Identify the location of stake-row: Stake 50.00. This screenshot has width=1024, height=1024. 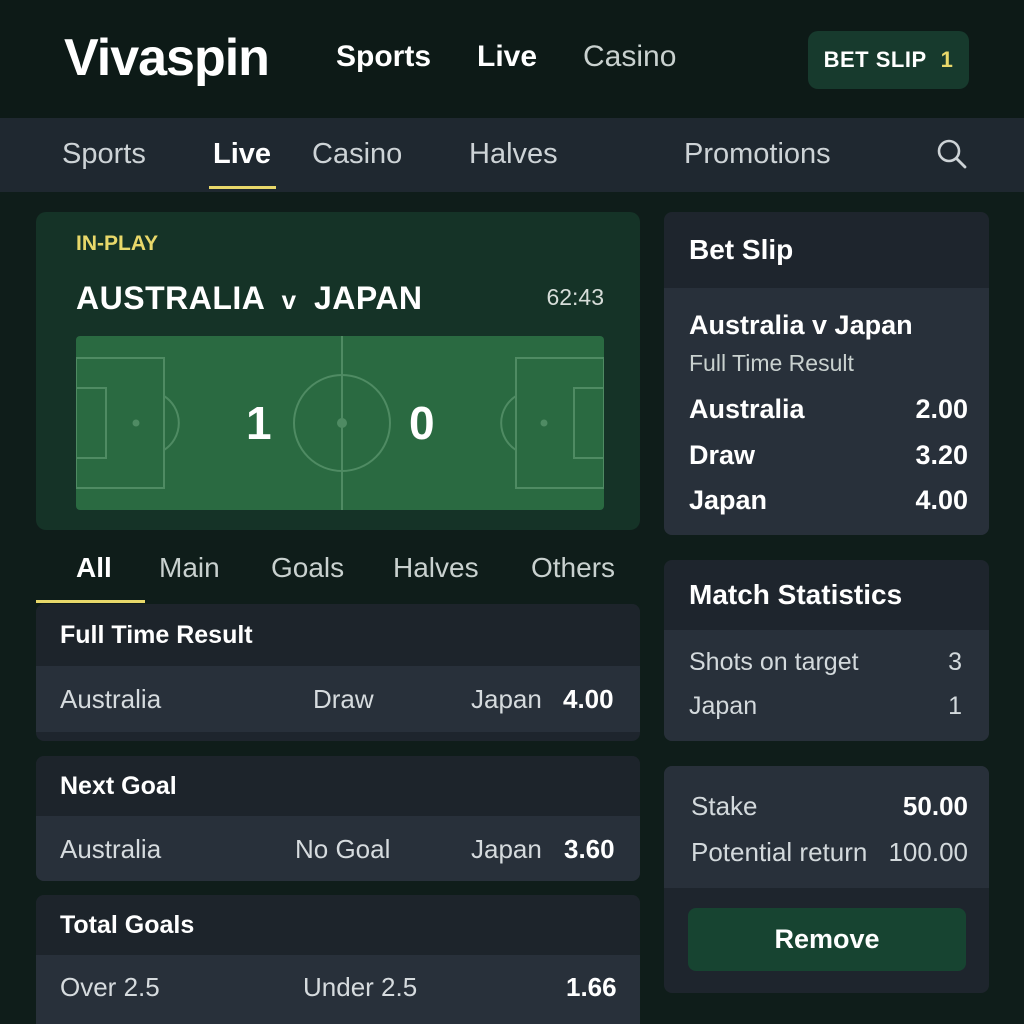
(829, 806).